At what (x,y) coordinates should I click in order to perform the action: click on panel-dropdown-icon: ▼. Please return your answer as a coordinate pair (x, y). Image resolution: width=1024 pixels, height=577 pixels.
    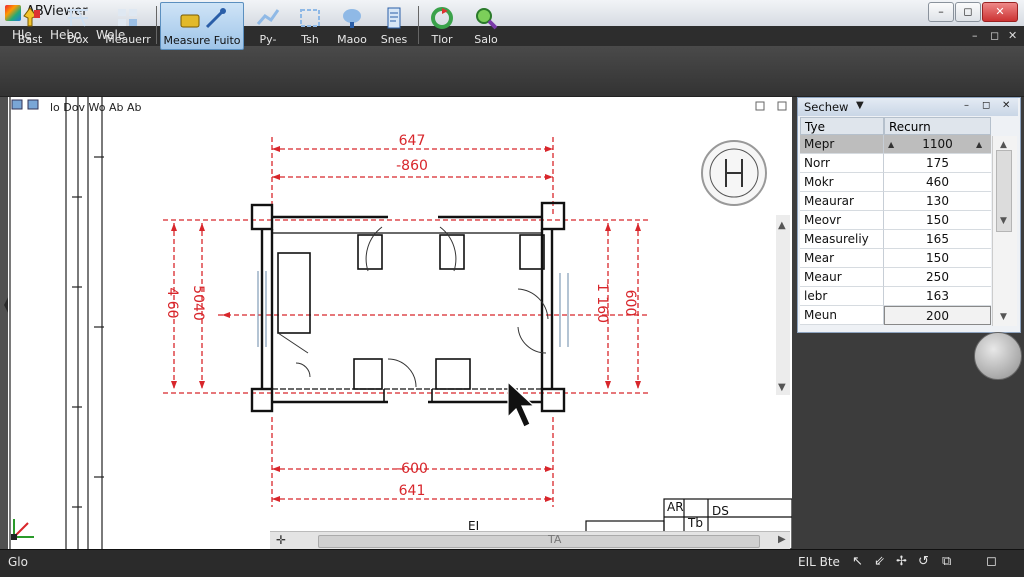
    Looking at the image, I should click on (860, 105).